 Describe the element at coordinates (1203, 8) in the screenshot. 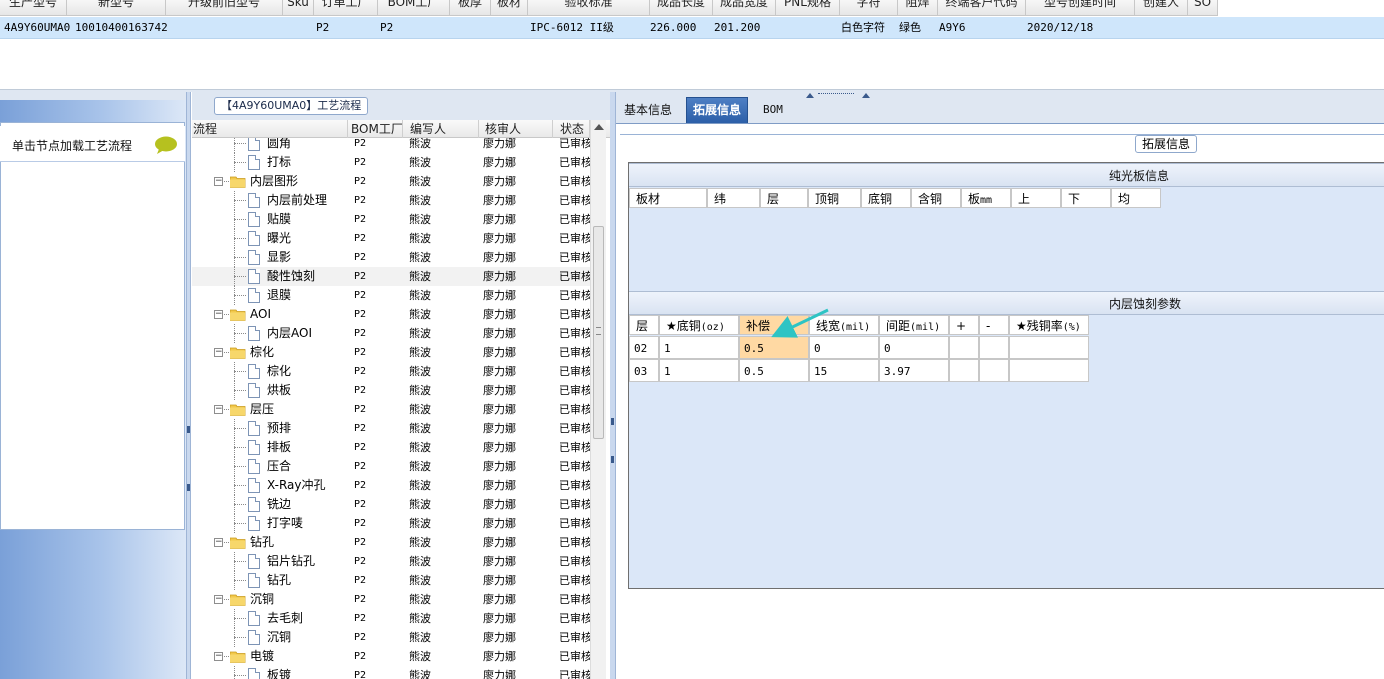

I see `header-so: SO` at that location.